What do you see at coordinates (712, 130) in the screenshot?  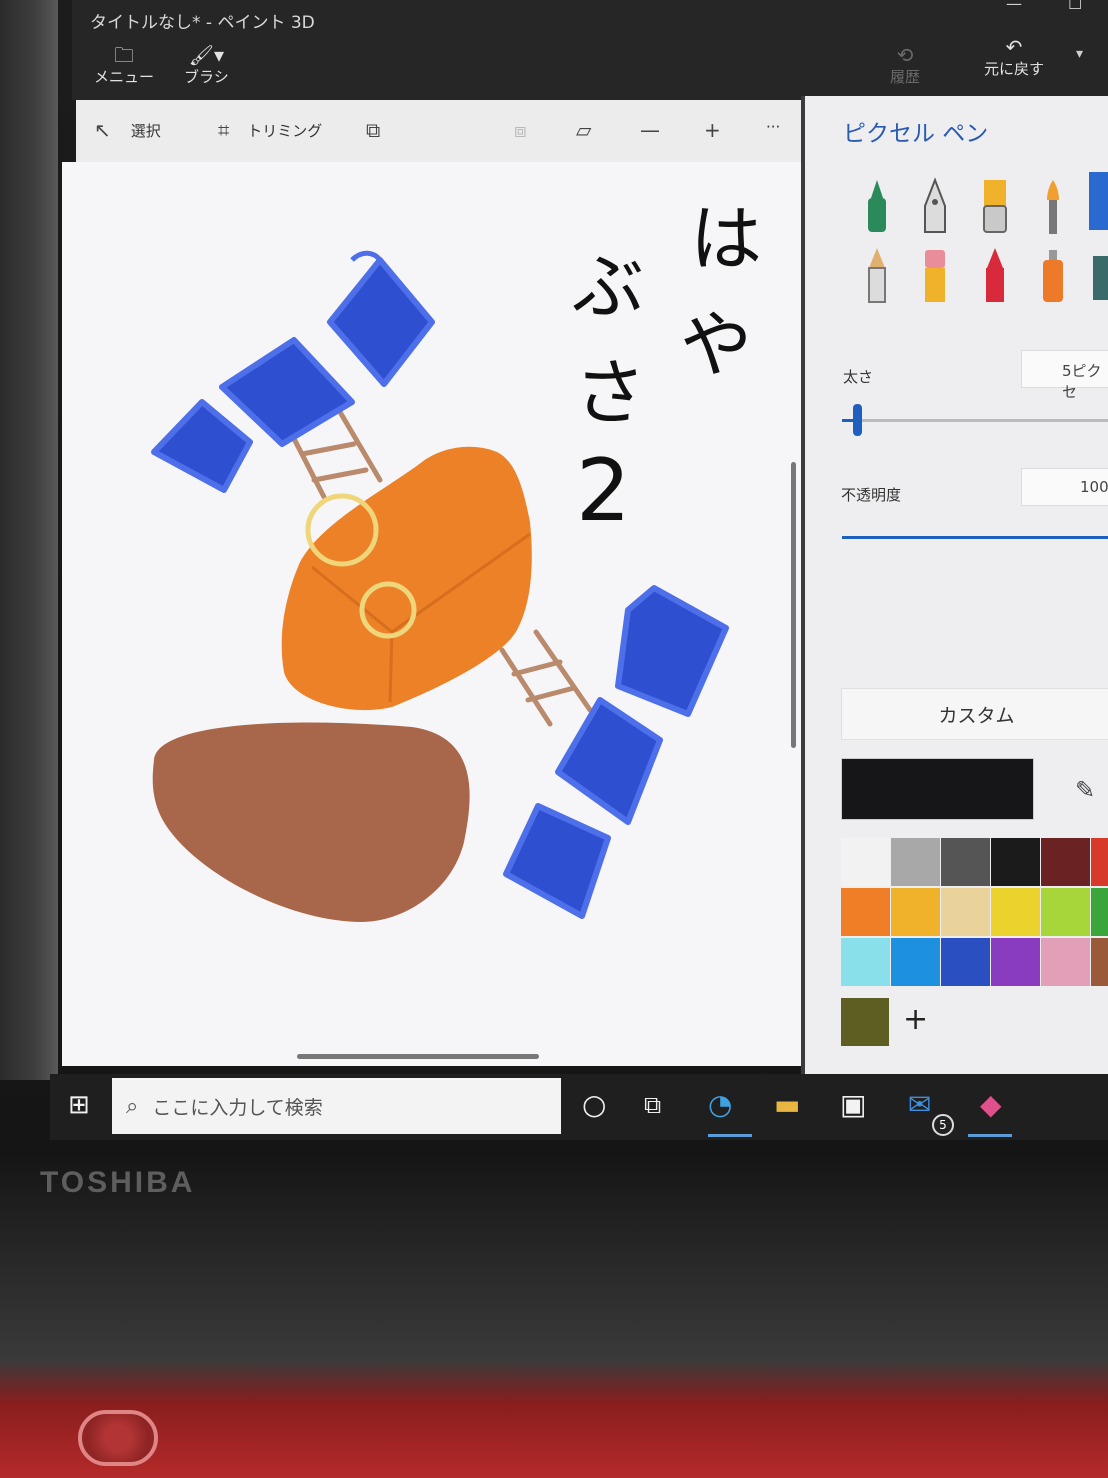 I see `zoom-in-button: +` at bounding box center [712, 130].